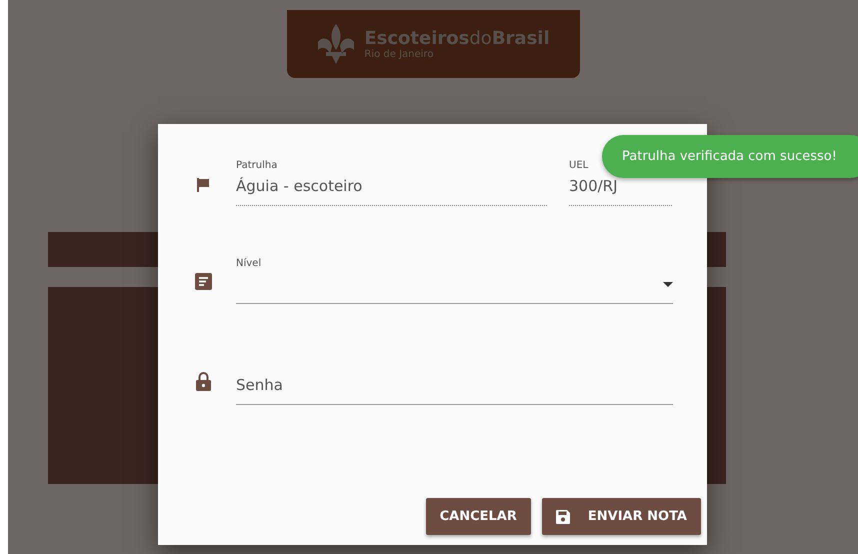 Image resolution: width=858 pixels, height=554 pixels. Describe the element at coordinates (579, 165) in the screenshot. I see `field-label: UEL` at that location.